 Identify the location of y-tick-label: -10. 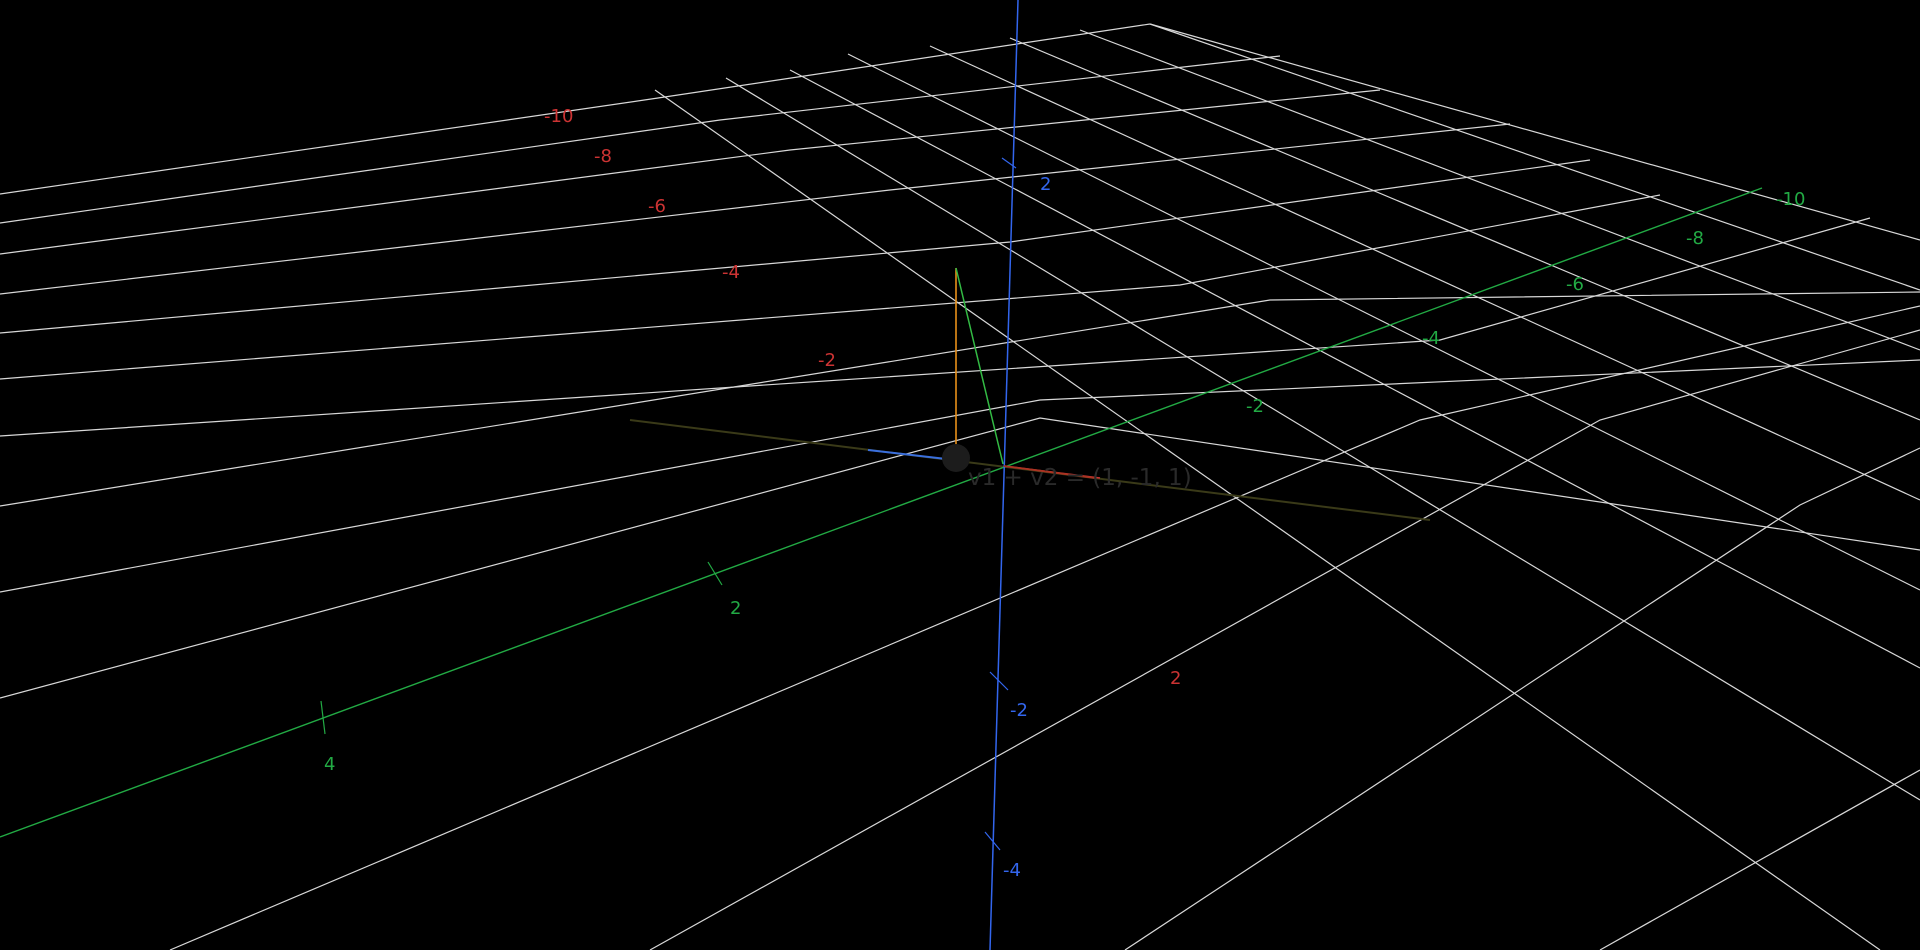
(1790, 199).